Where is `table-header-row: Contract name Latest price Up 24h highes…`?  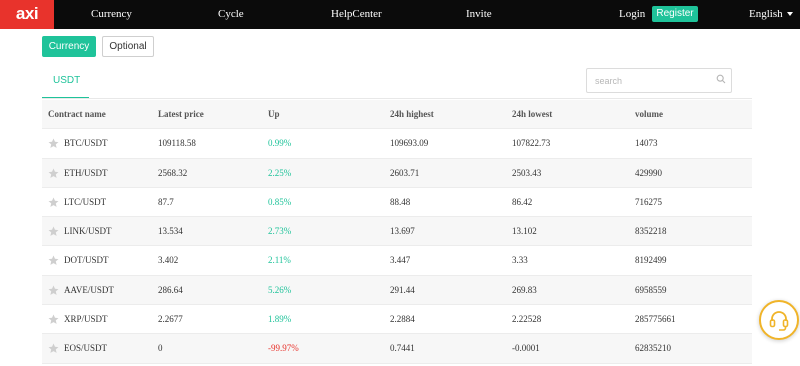
table-header-row: Contract name Latest price Up 24h highes… is located at coordinates (397, 115).